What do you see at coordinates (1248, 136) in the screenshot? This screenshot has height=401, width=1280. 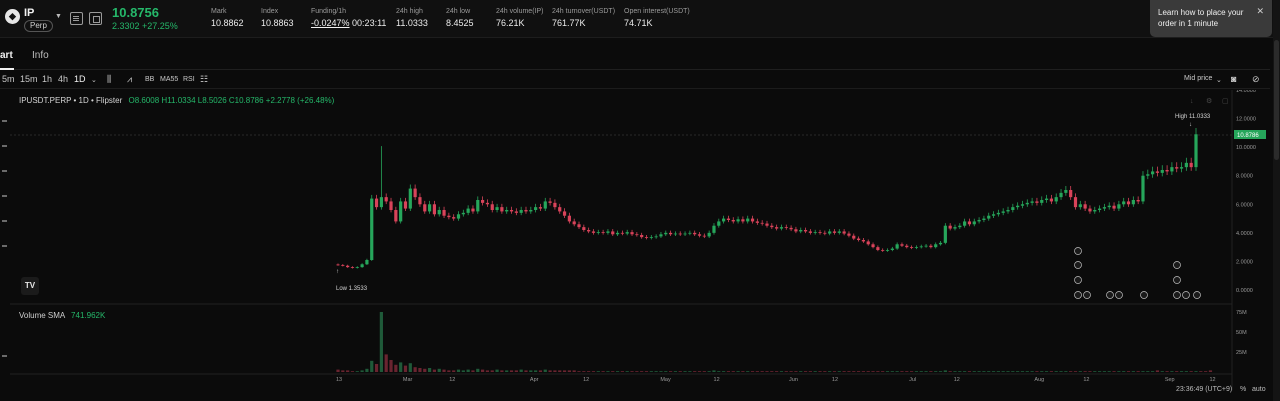 I see `current-price-label: 10.8786` at bounding box center [1248, 136].